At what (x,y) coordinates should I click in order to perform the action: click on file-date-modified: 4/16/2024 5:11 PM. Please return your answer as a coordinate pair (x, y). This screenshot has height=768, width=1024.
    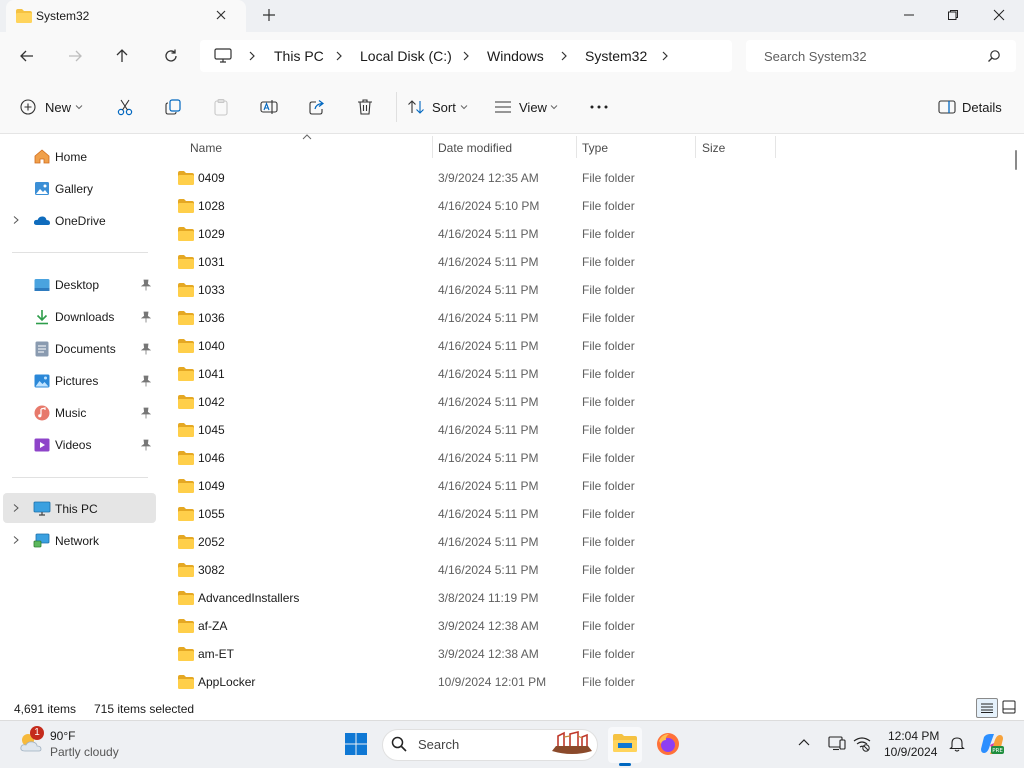
    Looking at the image, I should click on (488, 486).